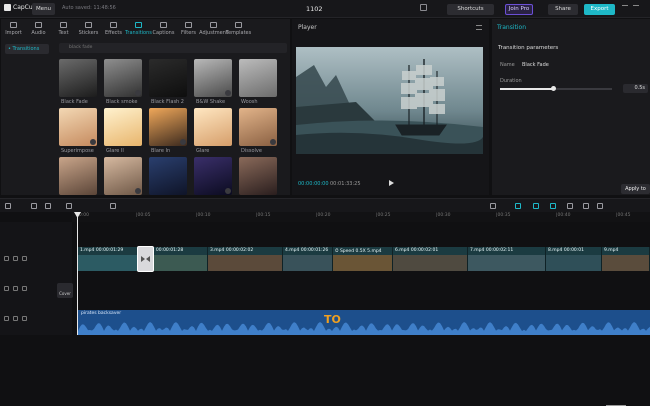 This screenshot has width=650, height=406. I want to click on duration-input: 0.5s, so click(635, 88).